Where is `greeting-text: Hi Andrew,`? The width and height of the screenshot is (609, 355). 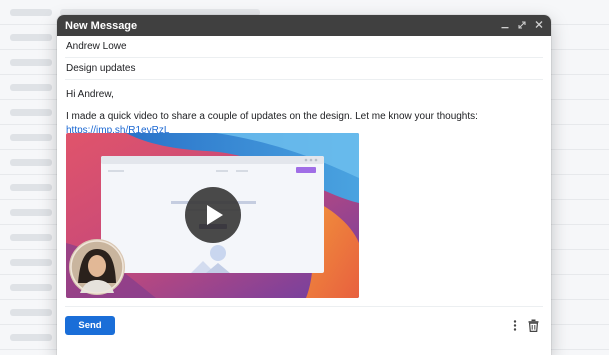 greeting-text: Hi Andrew, is located at coordinates (90, 94).